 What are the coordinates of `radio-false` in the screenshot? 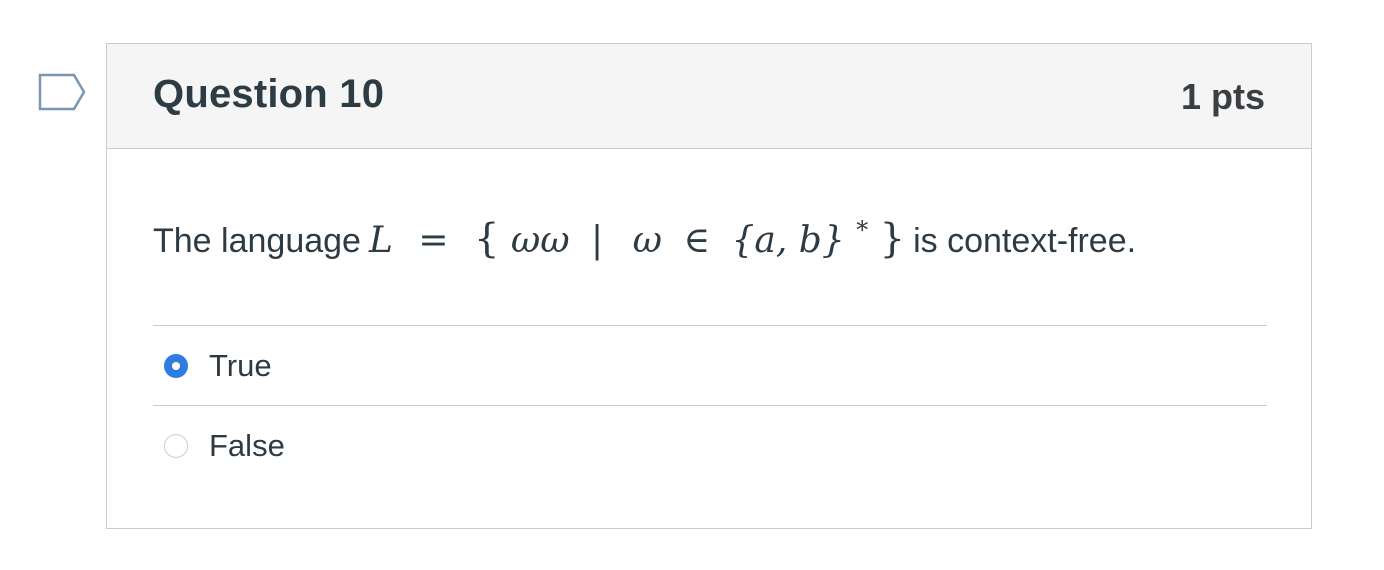 It's located at (176, 445).